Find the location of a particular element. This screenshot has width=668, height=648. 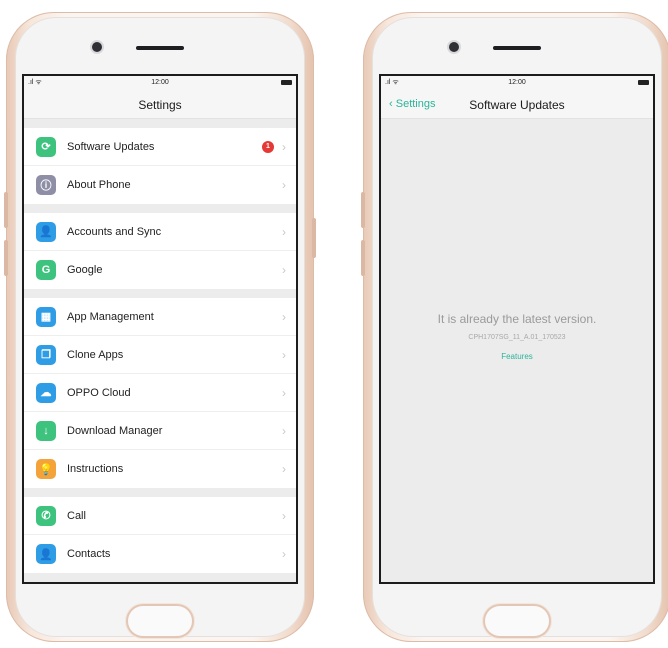

settings-item-google: G Google › is located at coordinates (160, 270).